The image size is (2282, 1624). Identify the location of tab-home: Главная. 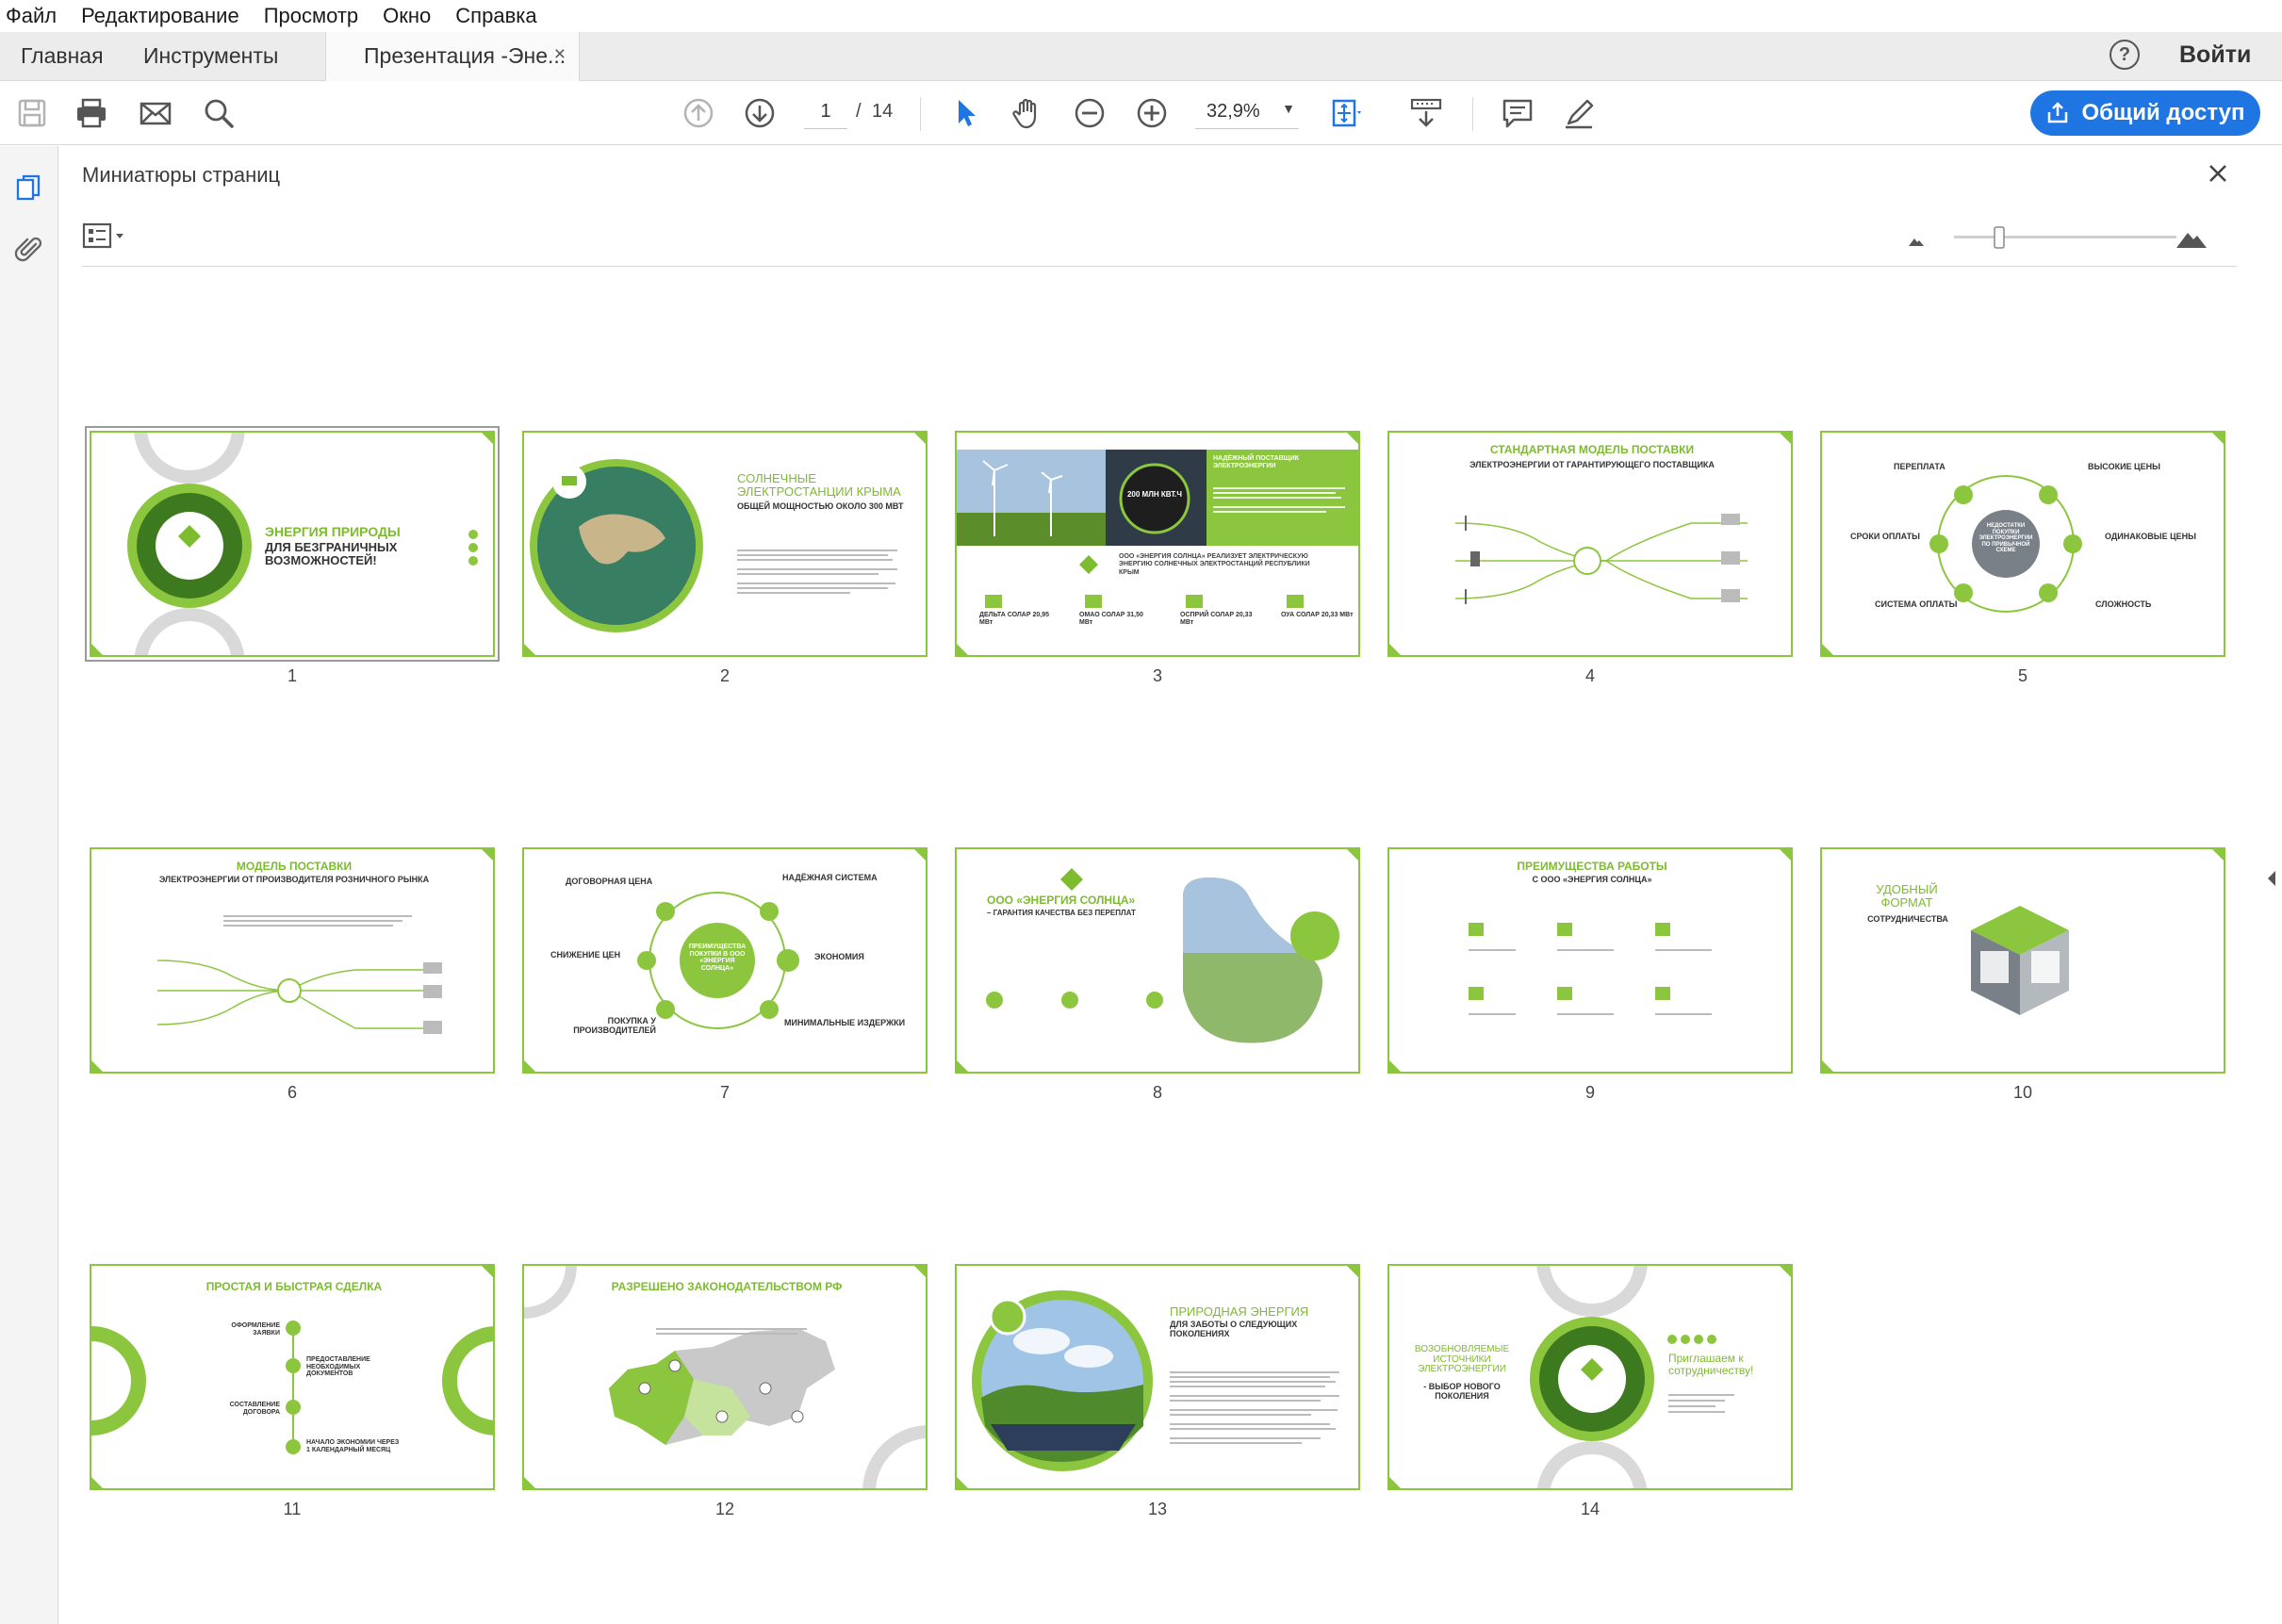
(62, 56).